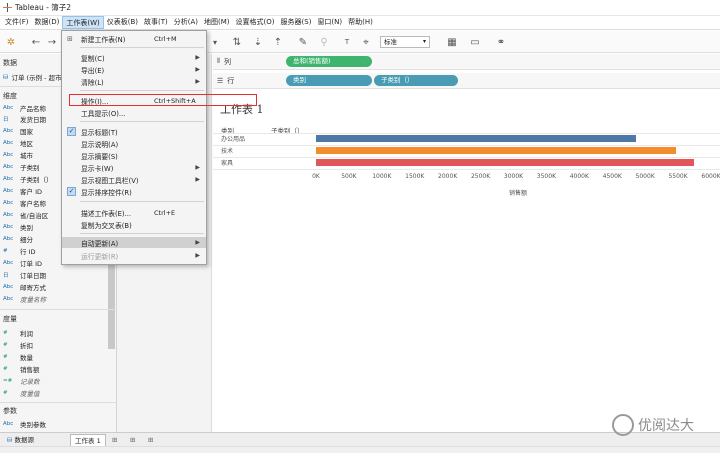  I want to click on field-ship-date: 日发货日期, so click(24, 118).